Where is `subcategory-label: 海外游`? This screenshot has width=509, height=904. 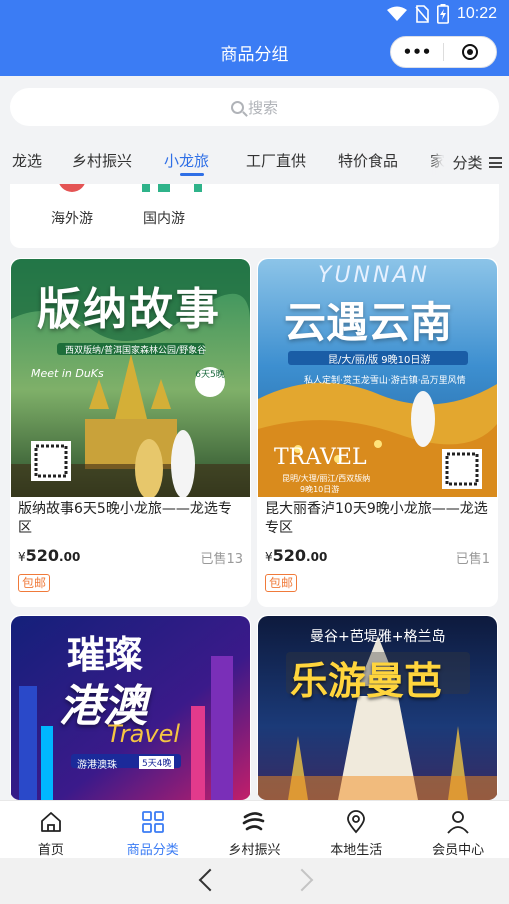
subcategory-label: 海外游 is located at coordinates (72, 219).